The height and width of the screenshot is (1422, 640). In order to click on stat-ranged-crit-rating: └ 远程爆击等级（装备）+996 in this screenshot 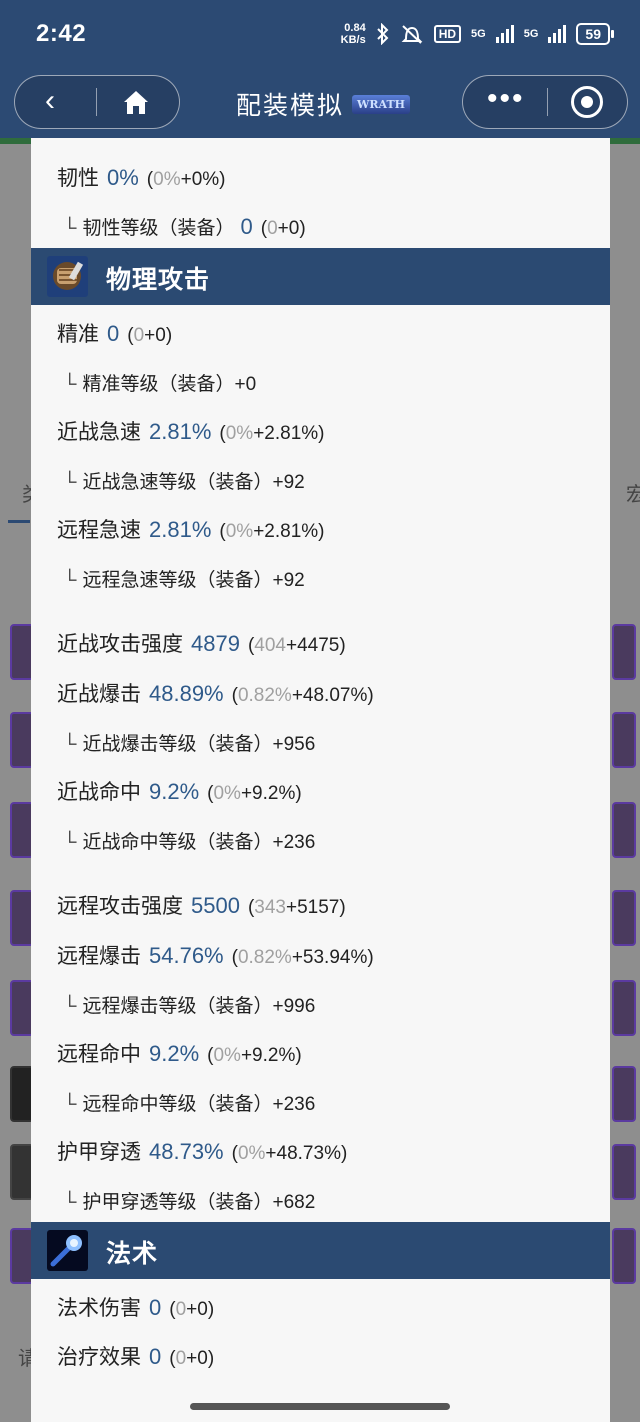, I will do `click(189, 1006)`.